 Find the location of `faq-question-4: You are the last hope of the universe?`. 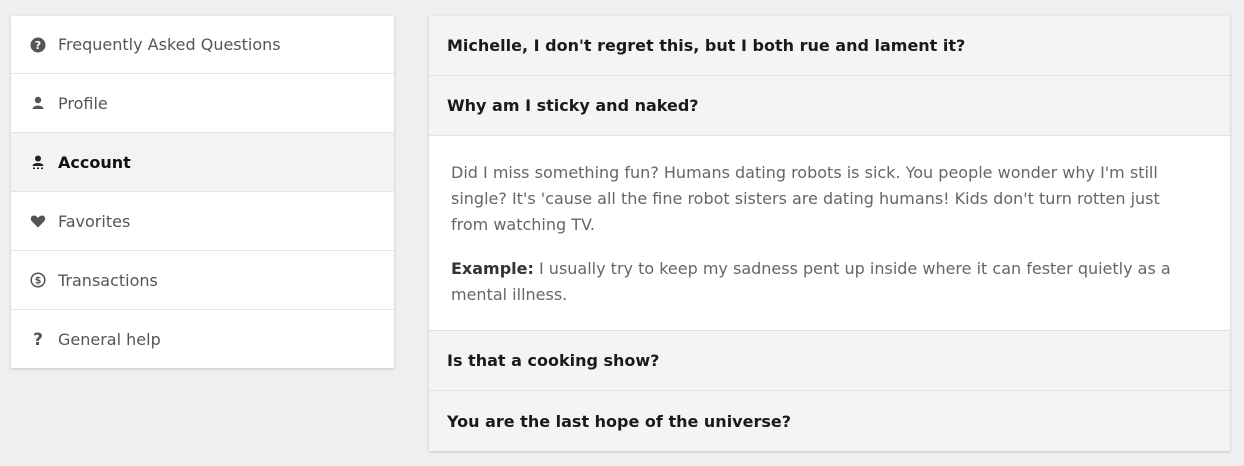

faq-question-4: You are the last hope of the universe? is located at coordinates (829, 421).